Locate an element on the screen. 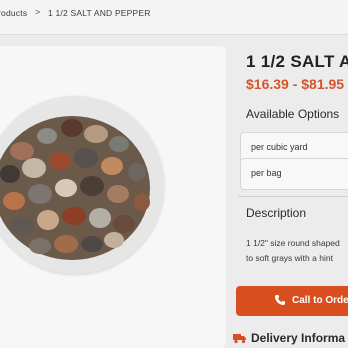  description-line: 1 1/2" size round shaped is located at coordinates (293, 243).